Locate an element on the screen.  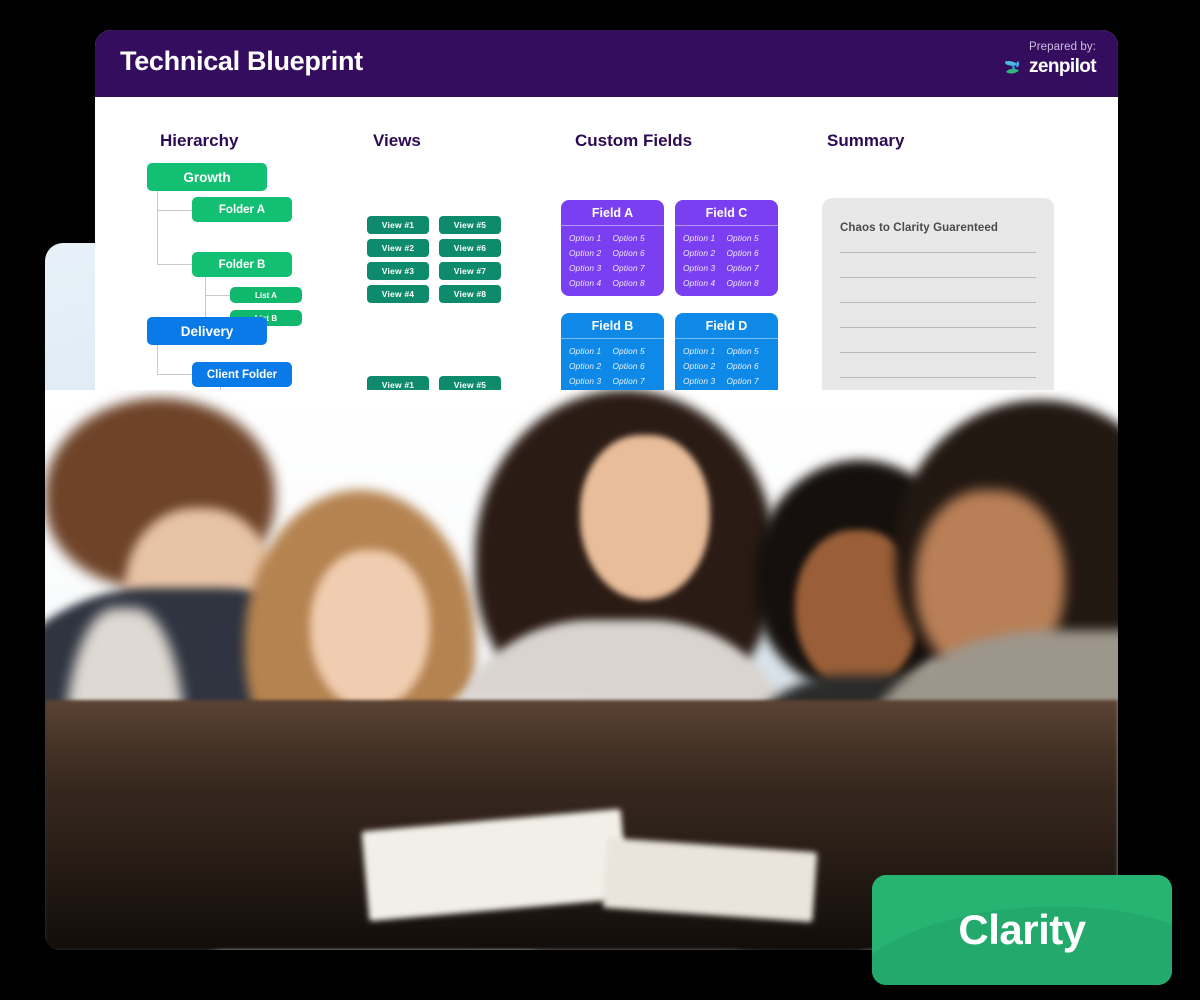
zenpilot-butterfly-icon is located at coordinates (1012, 67).